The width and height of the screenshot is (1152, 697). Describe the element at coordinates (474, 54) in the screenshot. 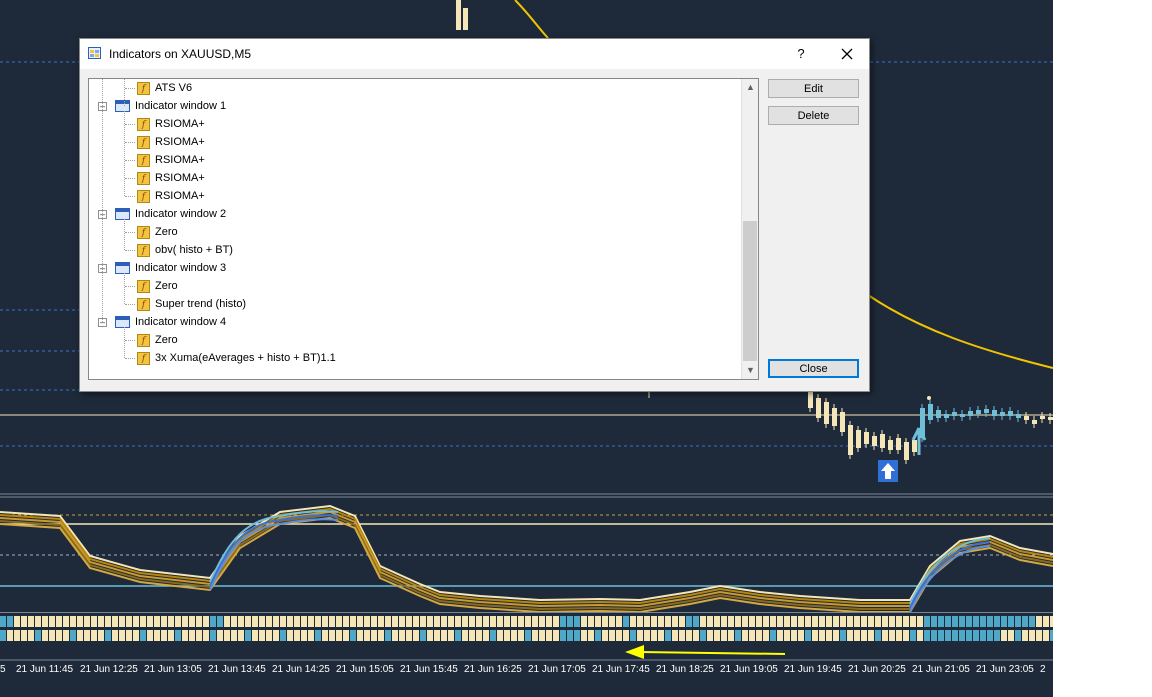

I see `dialog-titlebar: Indicators on XAUUSD,M5 ?` at that location.